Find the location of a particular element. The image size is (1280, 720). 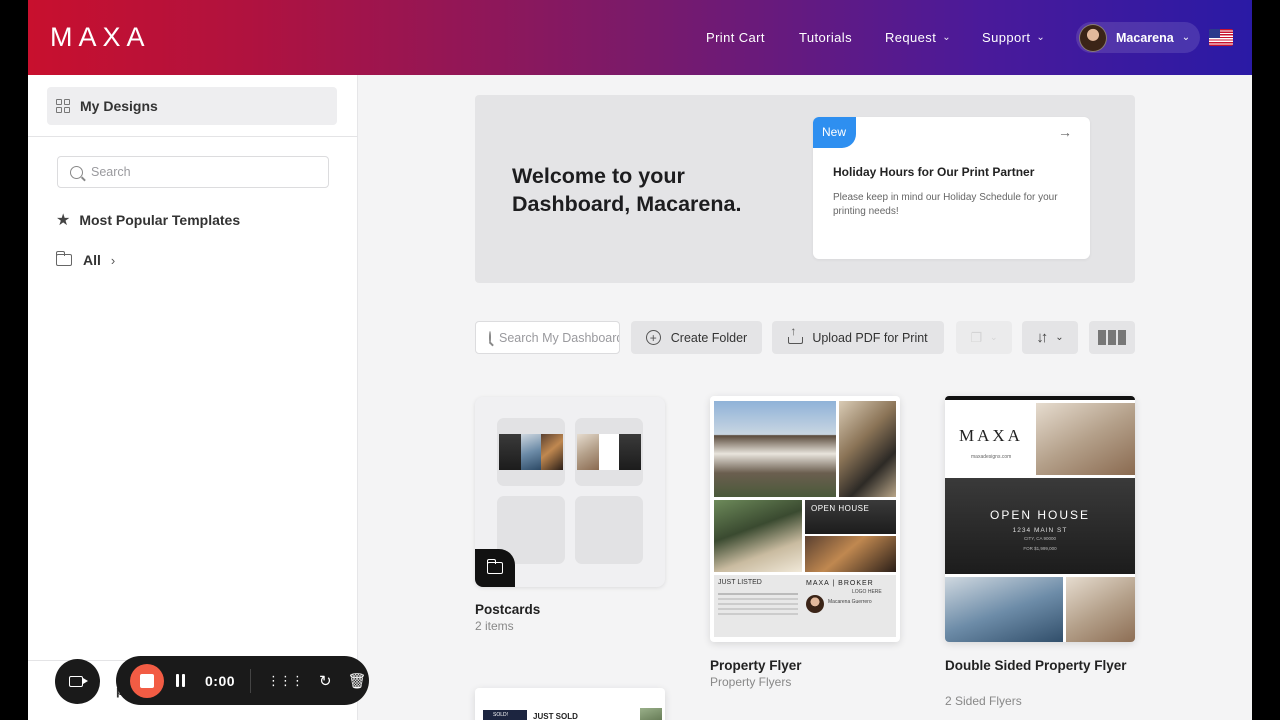

search-placeholder: Search is located at coordinates (111, 172).